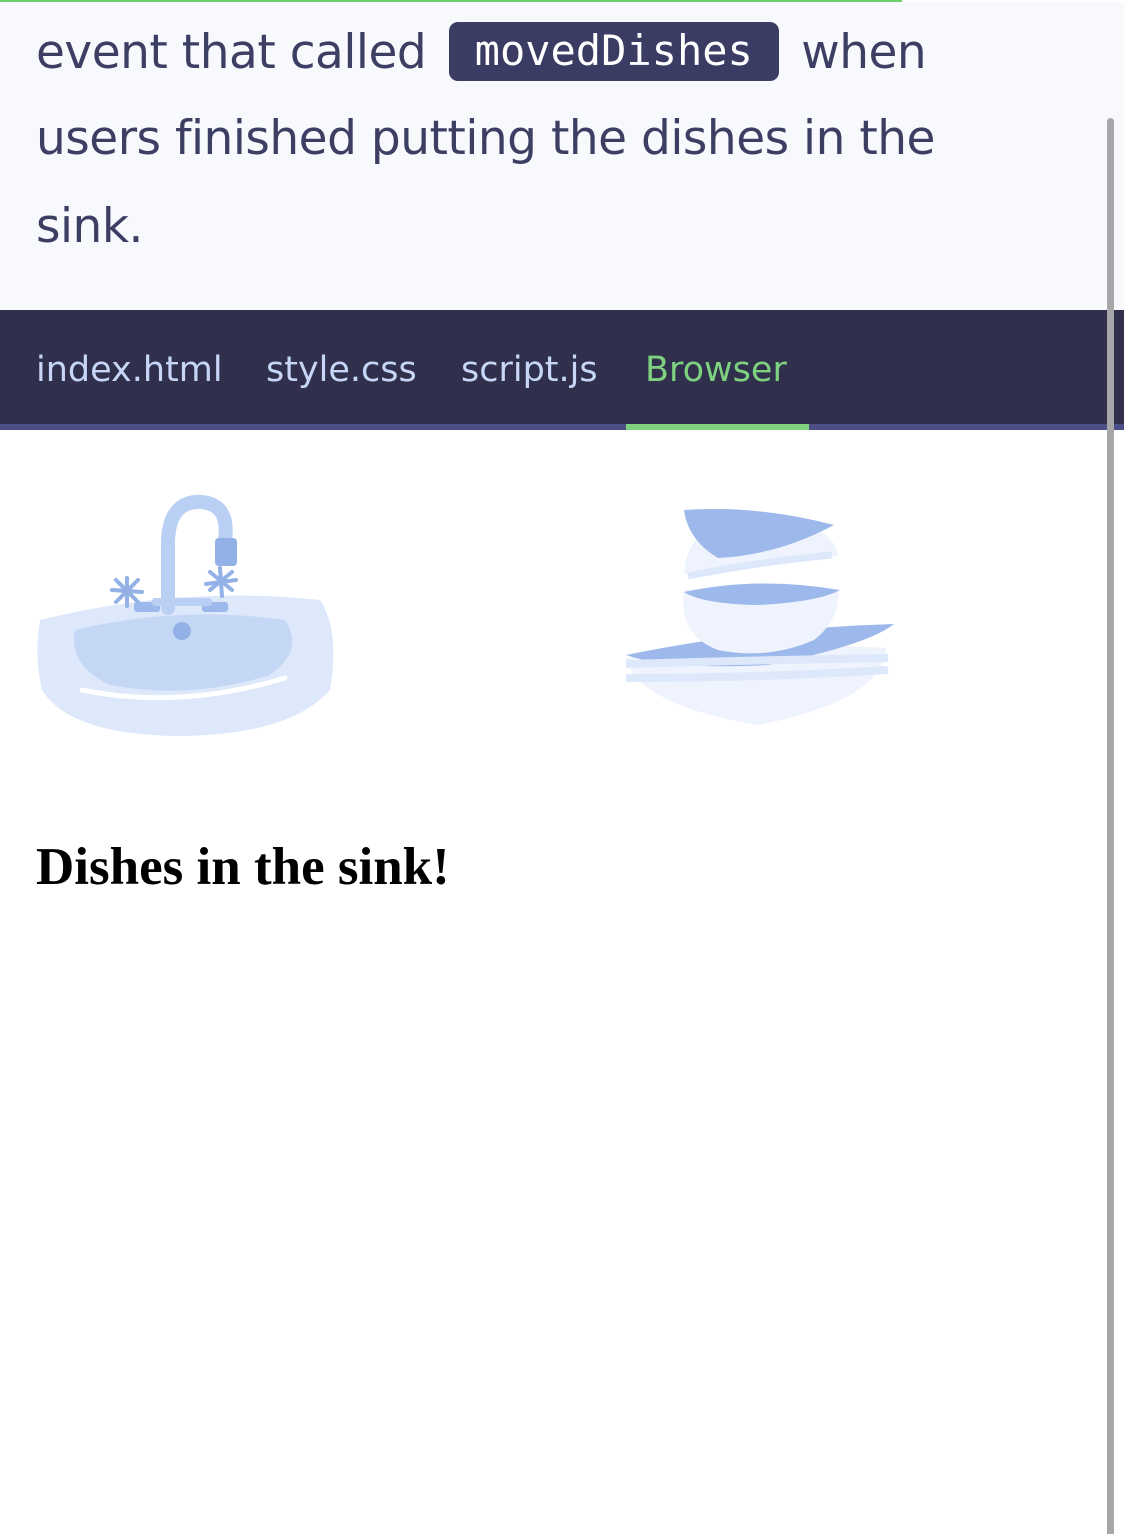  Describe the element at coordinates (485, 138) in the screenshot. I see `lesson-line-2: users finished putting the dishes in the` at that location.